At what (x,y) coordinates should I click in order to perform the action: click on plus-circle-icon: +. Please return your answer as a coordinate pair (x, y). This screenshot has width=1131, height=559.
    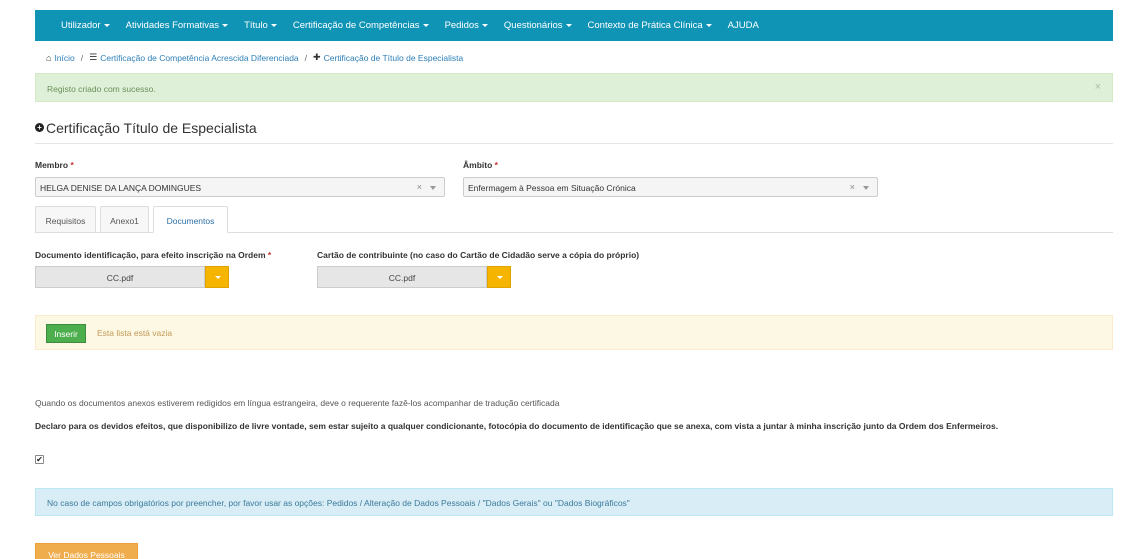
    Looking at the image, I should click on (39, 127).